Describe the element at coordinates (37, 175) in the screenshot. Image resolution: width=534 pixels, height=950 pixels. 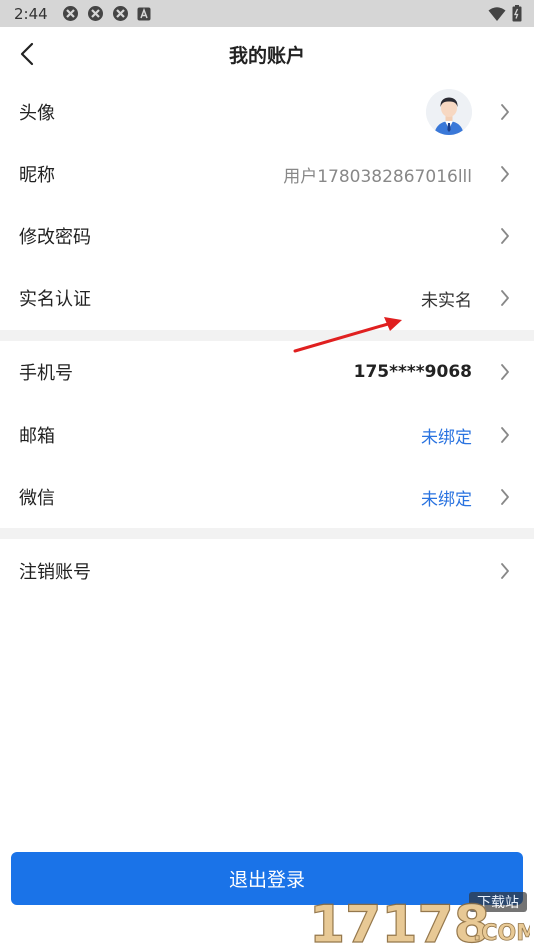
I see `row-label: 昵称` at that location.